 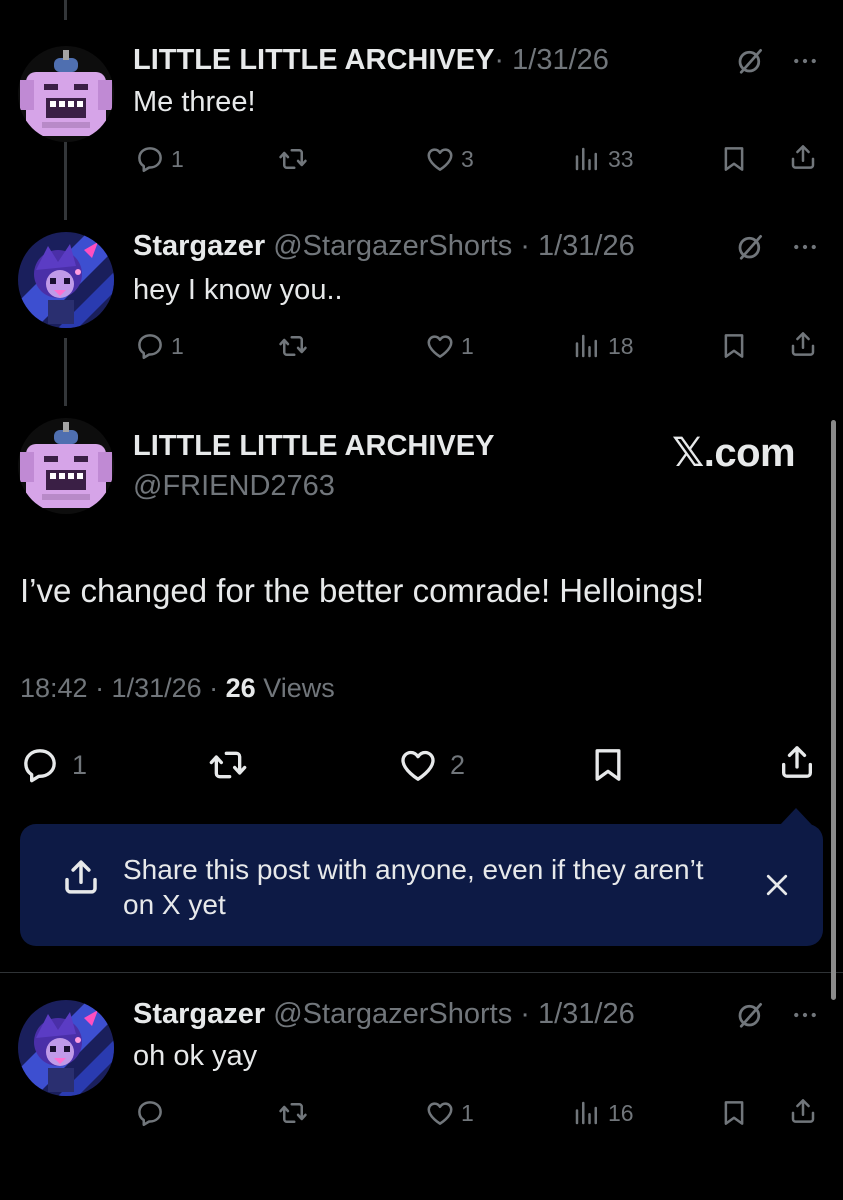 What do you see at coordinates (234, 486) in the screenshot?
I see `author-handle: @FRIEND2763` at bounding box center [234, 486].